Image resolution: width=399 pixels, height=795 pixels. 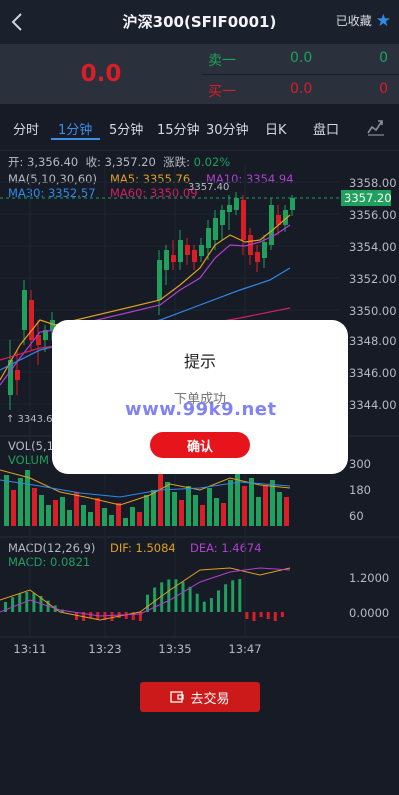 I want to click on volume-tick-label: 60, so click(x=356, y=516).